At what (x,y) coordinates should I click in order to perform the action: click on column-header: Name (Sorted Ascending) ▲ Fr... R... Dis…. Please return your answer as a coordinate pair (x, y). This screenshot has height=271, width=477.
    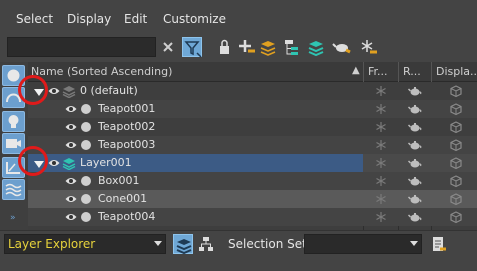
    Looking at the image, I should click on (252, 72).